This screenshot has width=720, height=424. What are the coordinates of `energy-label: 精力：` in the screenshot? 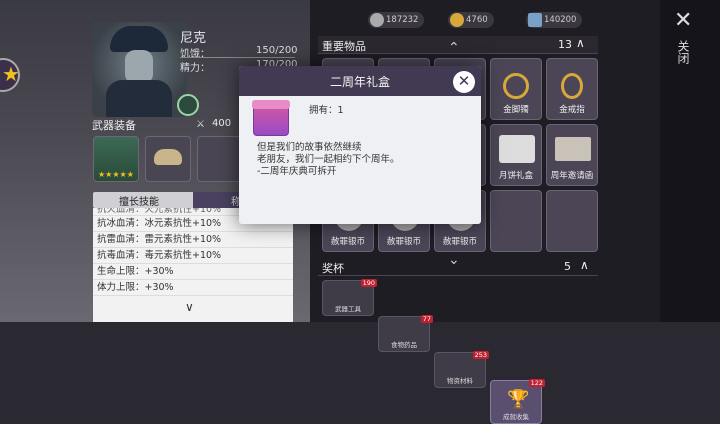 It's located at (195, 68).